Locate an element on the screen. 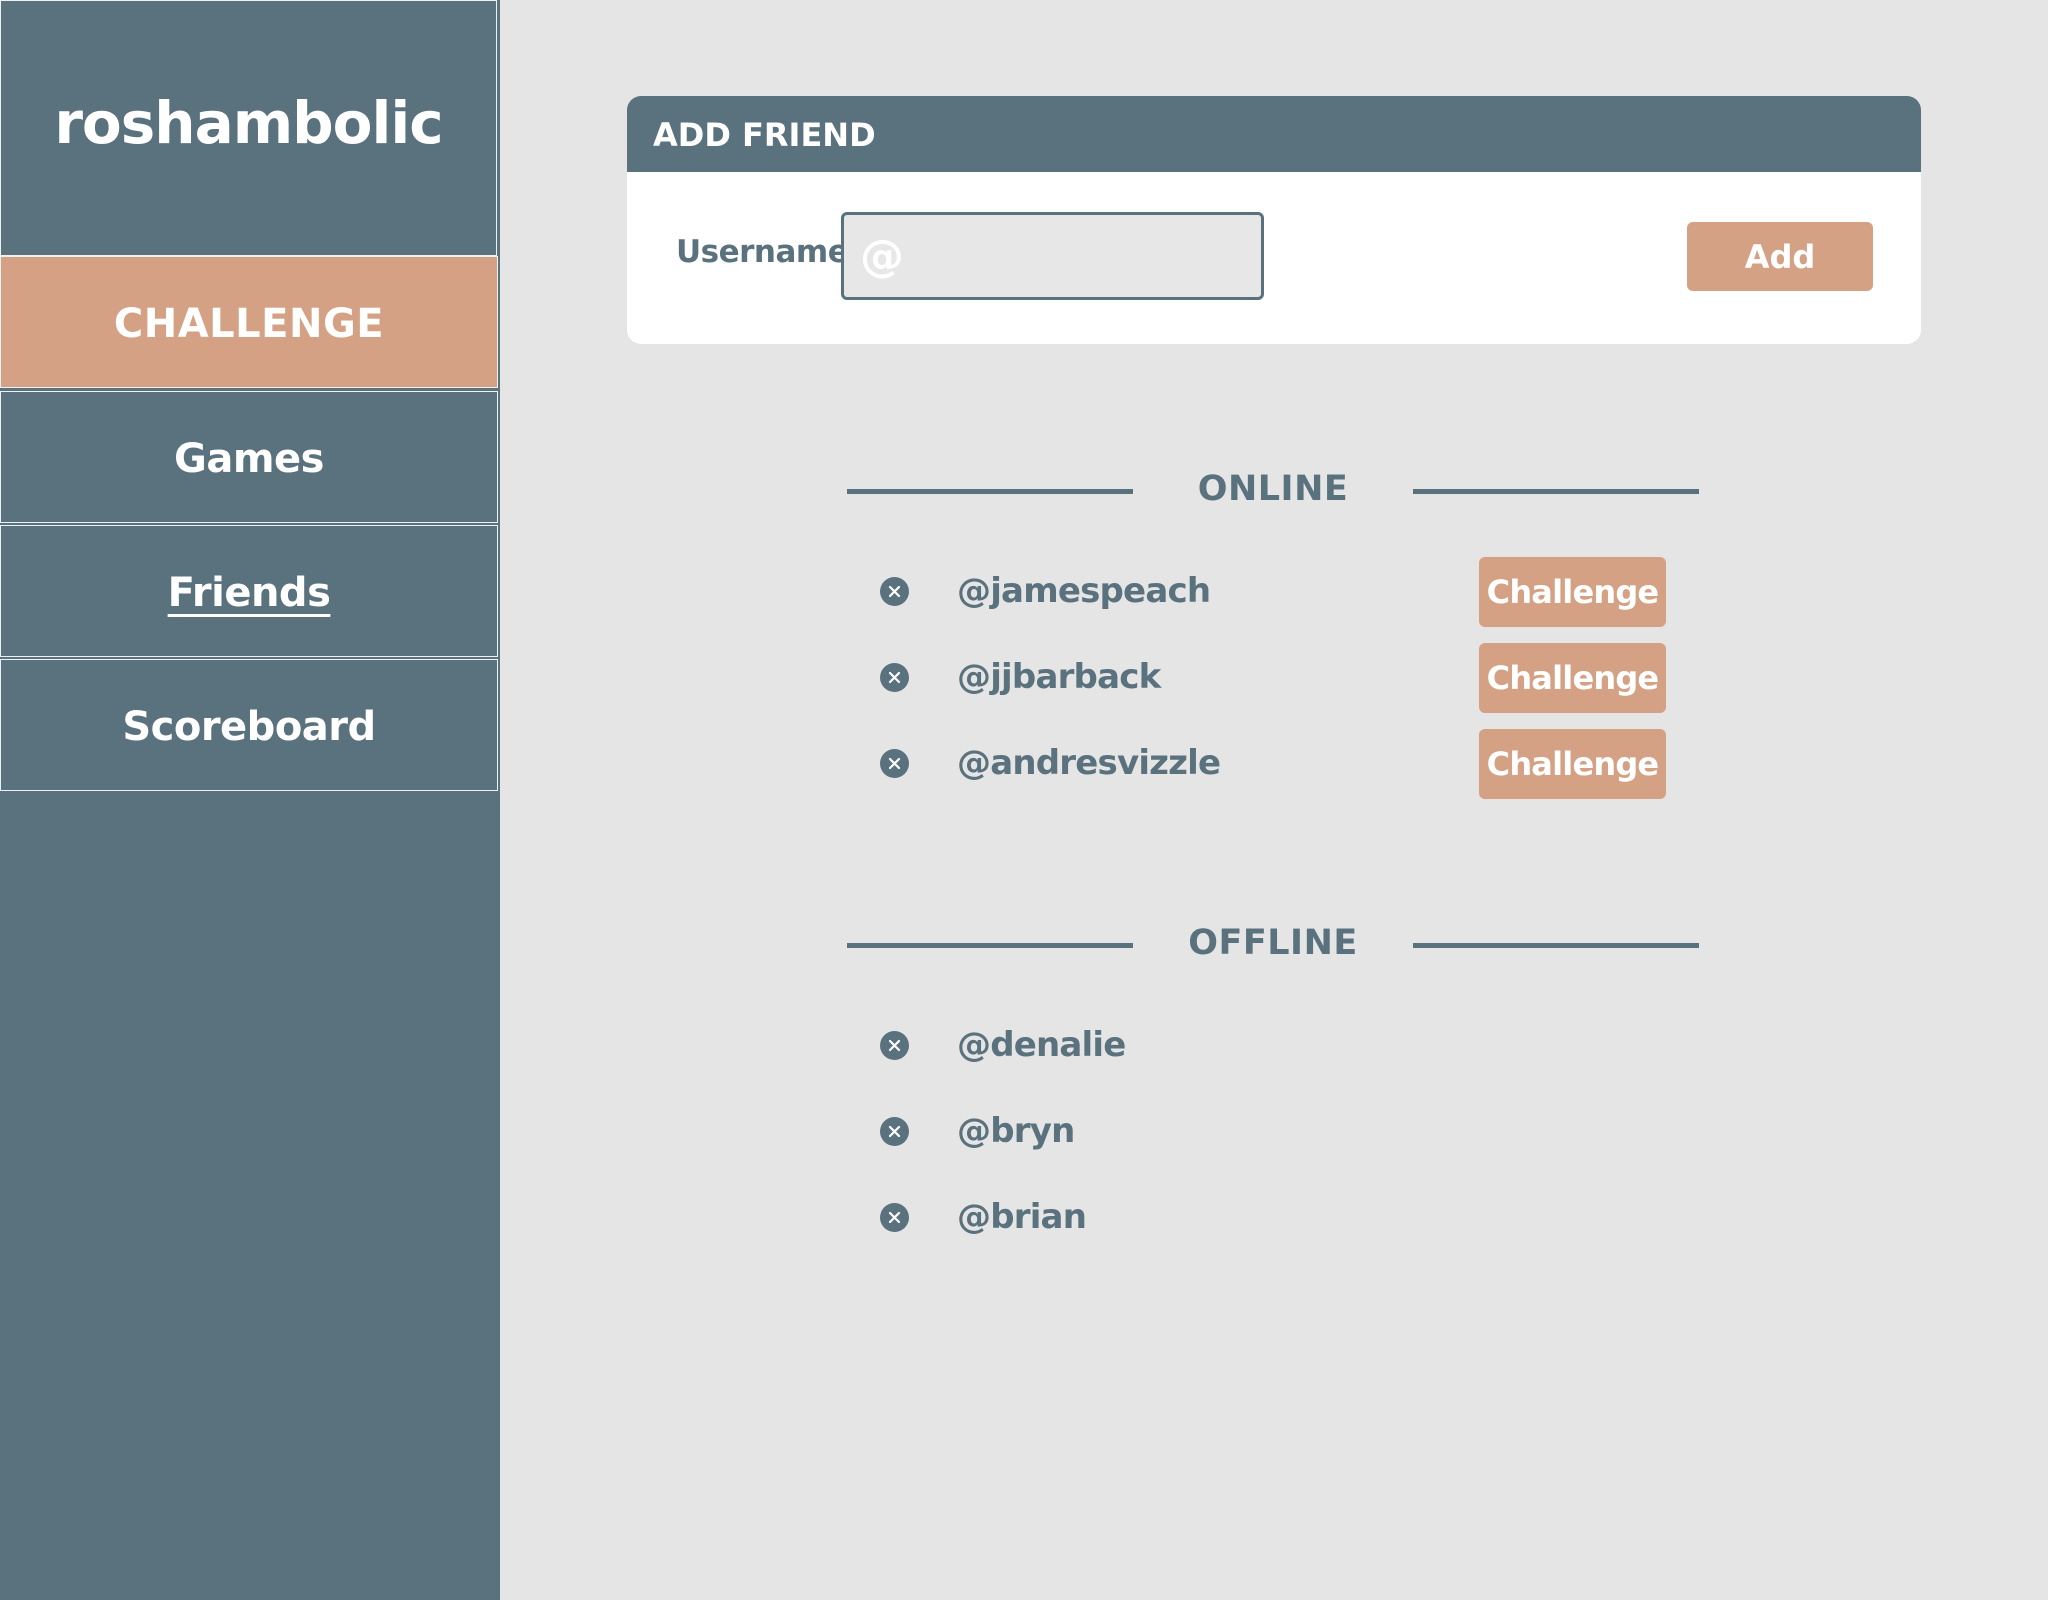  friend-username: @bryn is located at coordinates (1016, 1131).